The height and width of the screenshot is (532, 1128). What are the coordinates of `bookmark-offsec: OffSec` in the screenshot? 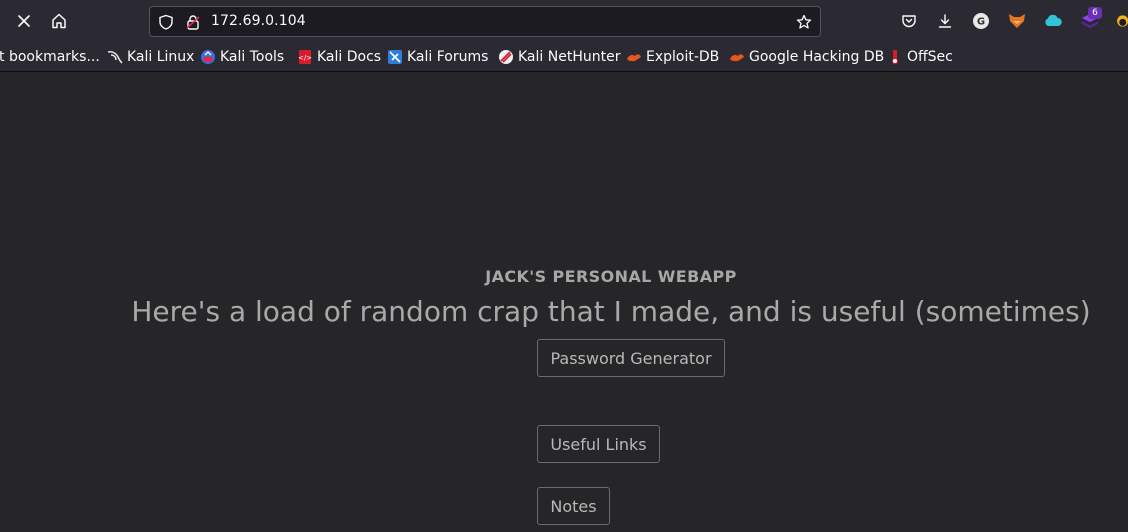 It's located at (920, 57).